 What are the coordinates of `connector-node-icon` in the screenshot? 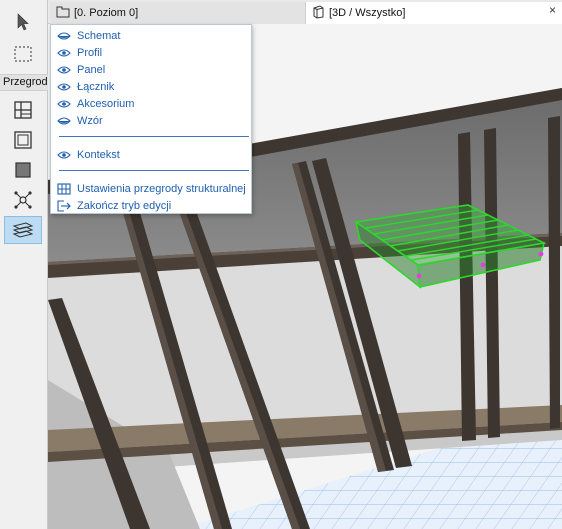 It's located at (23, 200).